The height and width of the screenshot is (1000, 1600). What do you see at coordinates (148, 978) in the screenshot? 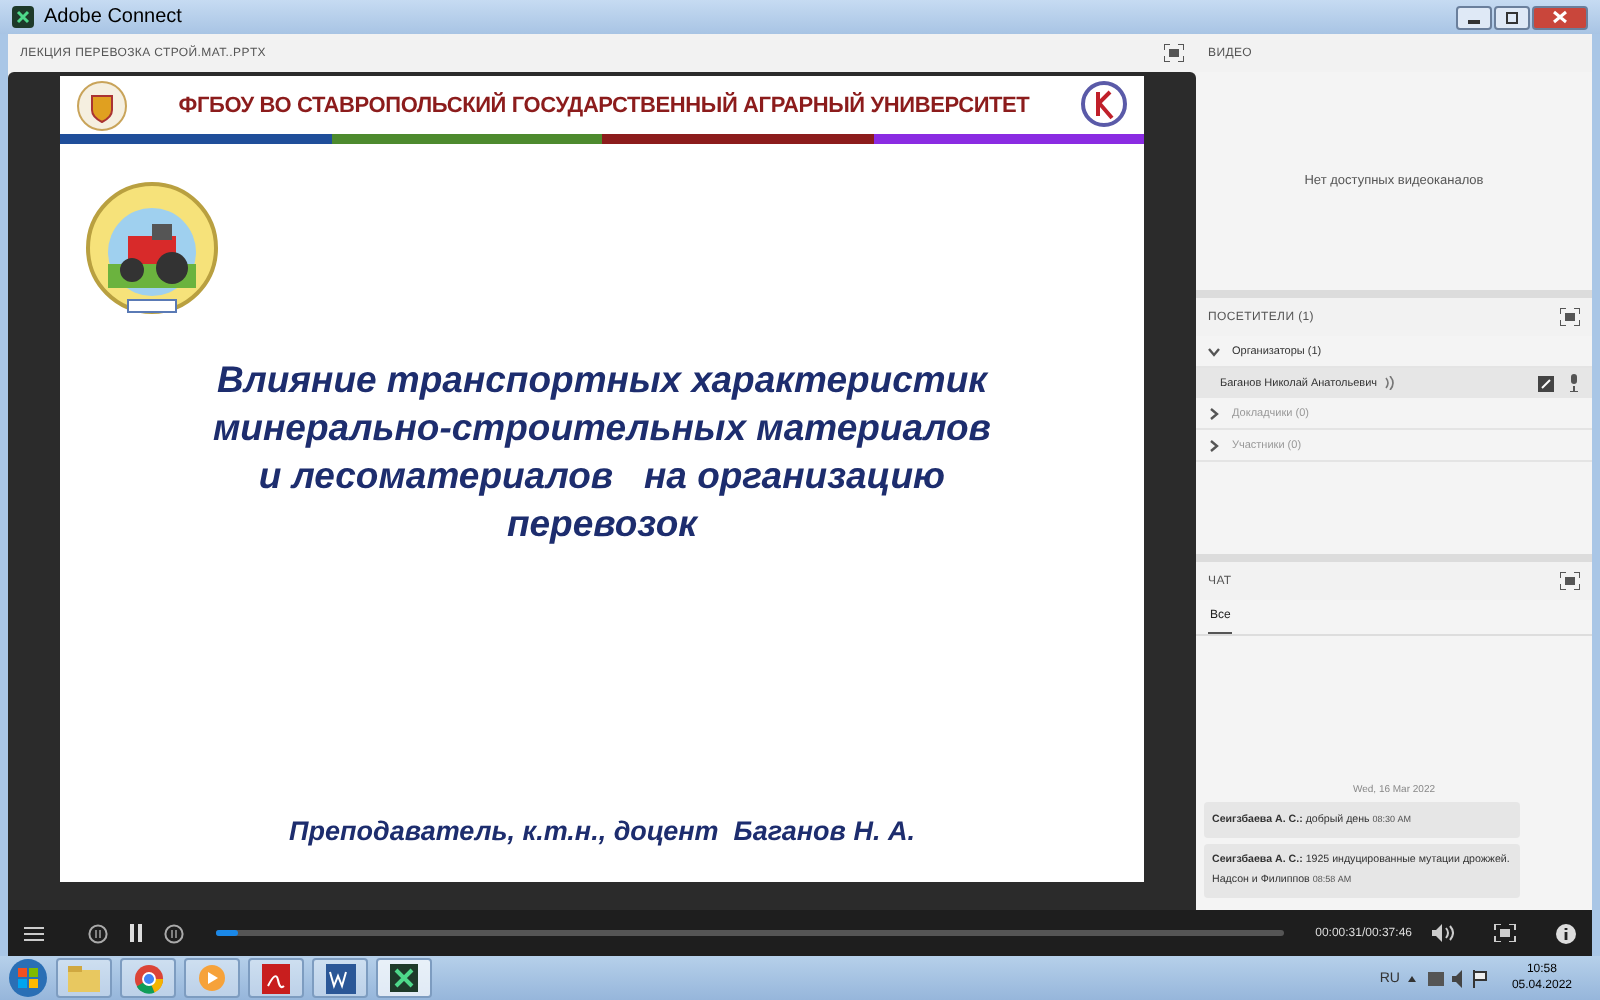
I see `taskbar-browser-icon` at bounding box center [148, 978].